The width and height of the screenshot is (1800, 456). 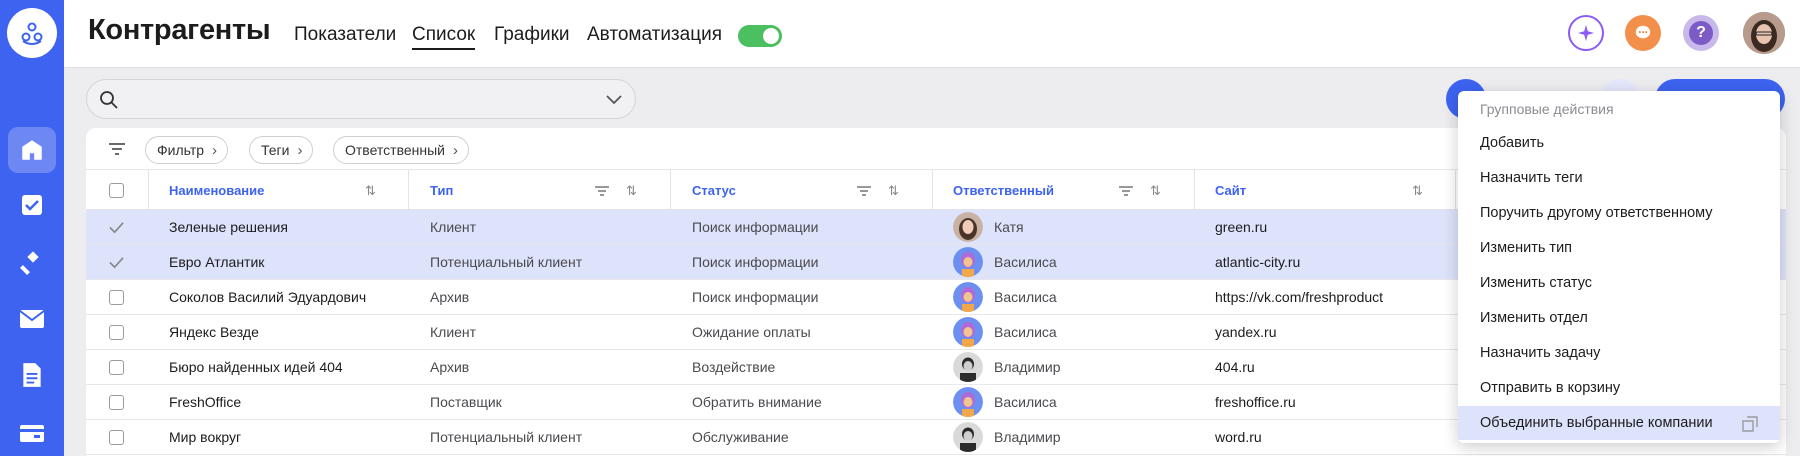 What do you see at coordinates (1619, 353) in the screenshot?
I see `menu-item-assign-task: Назначить задачу` at bounding box center [1619, 353].